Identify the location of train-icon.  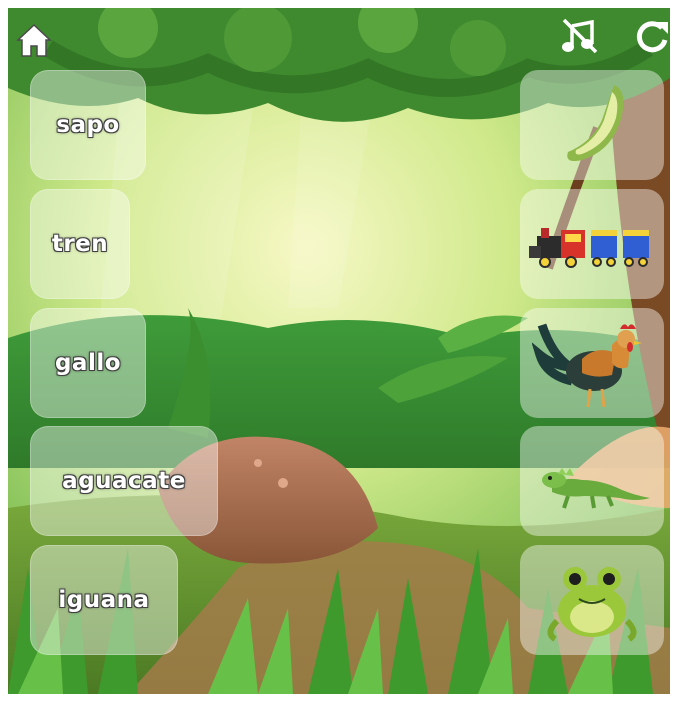
(589, 248).